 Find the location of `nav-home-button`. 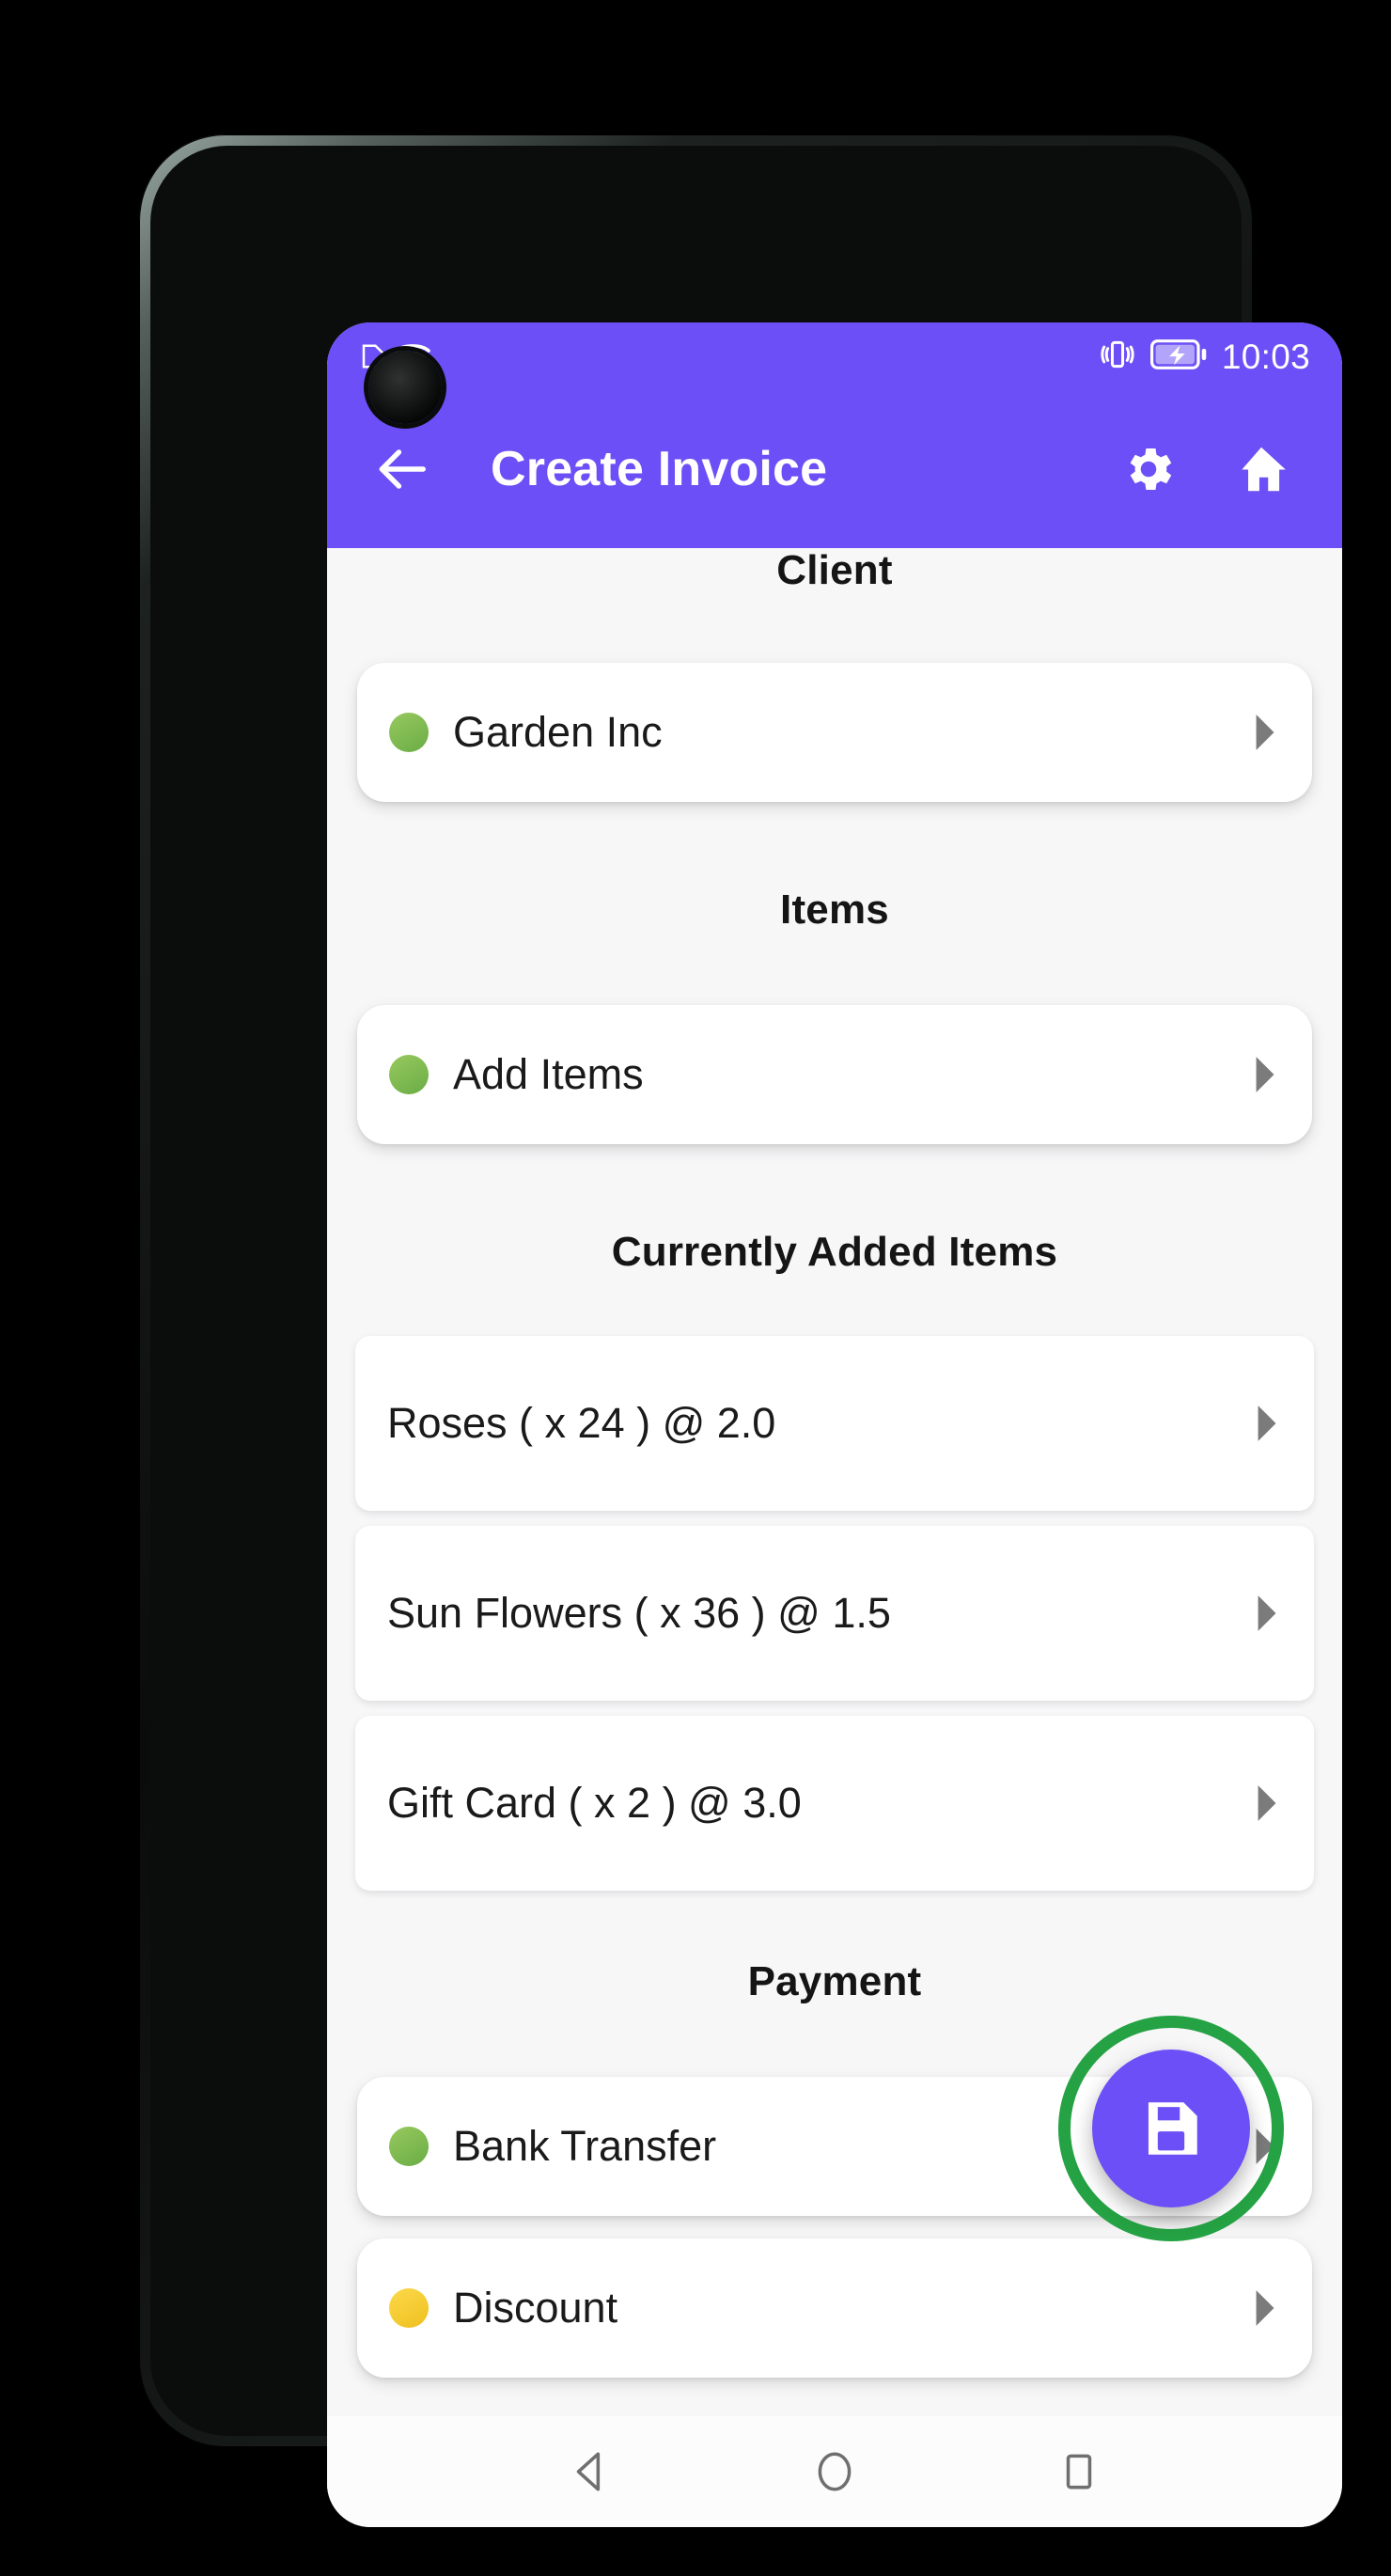

nav-home-button is located at coordinates (835, 2471).